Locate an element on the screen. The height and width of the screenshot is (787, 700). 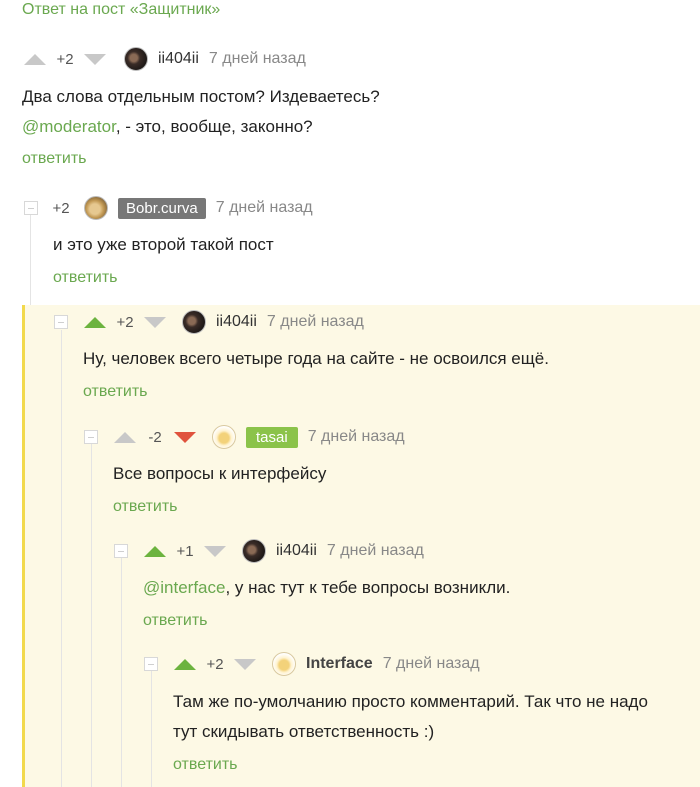
comment-text: @moderator, - это, вообще, законно? is located at coordinates (167, 126).